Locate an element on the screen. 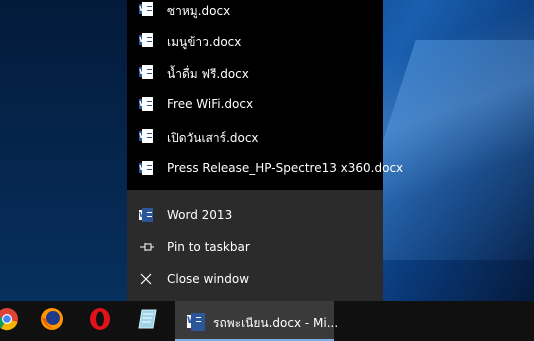 This screenshot has height=341, width=534. recent-file-item: W Press Release_HP-Spectre13 x360.docx is located at coordinates (265, 168).